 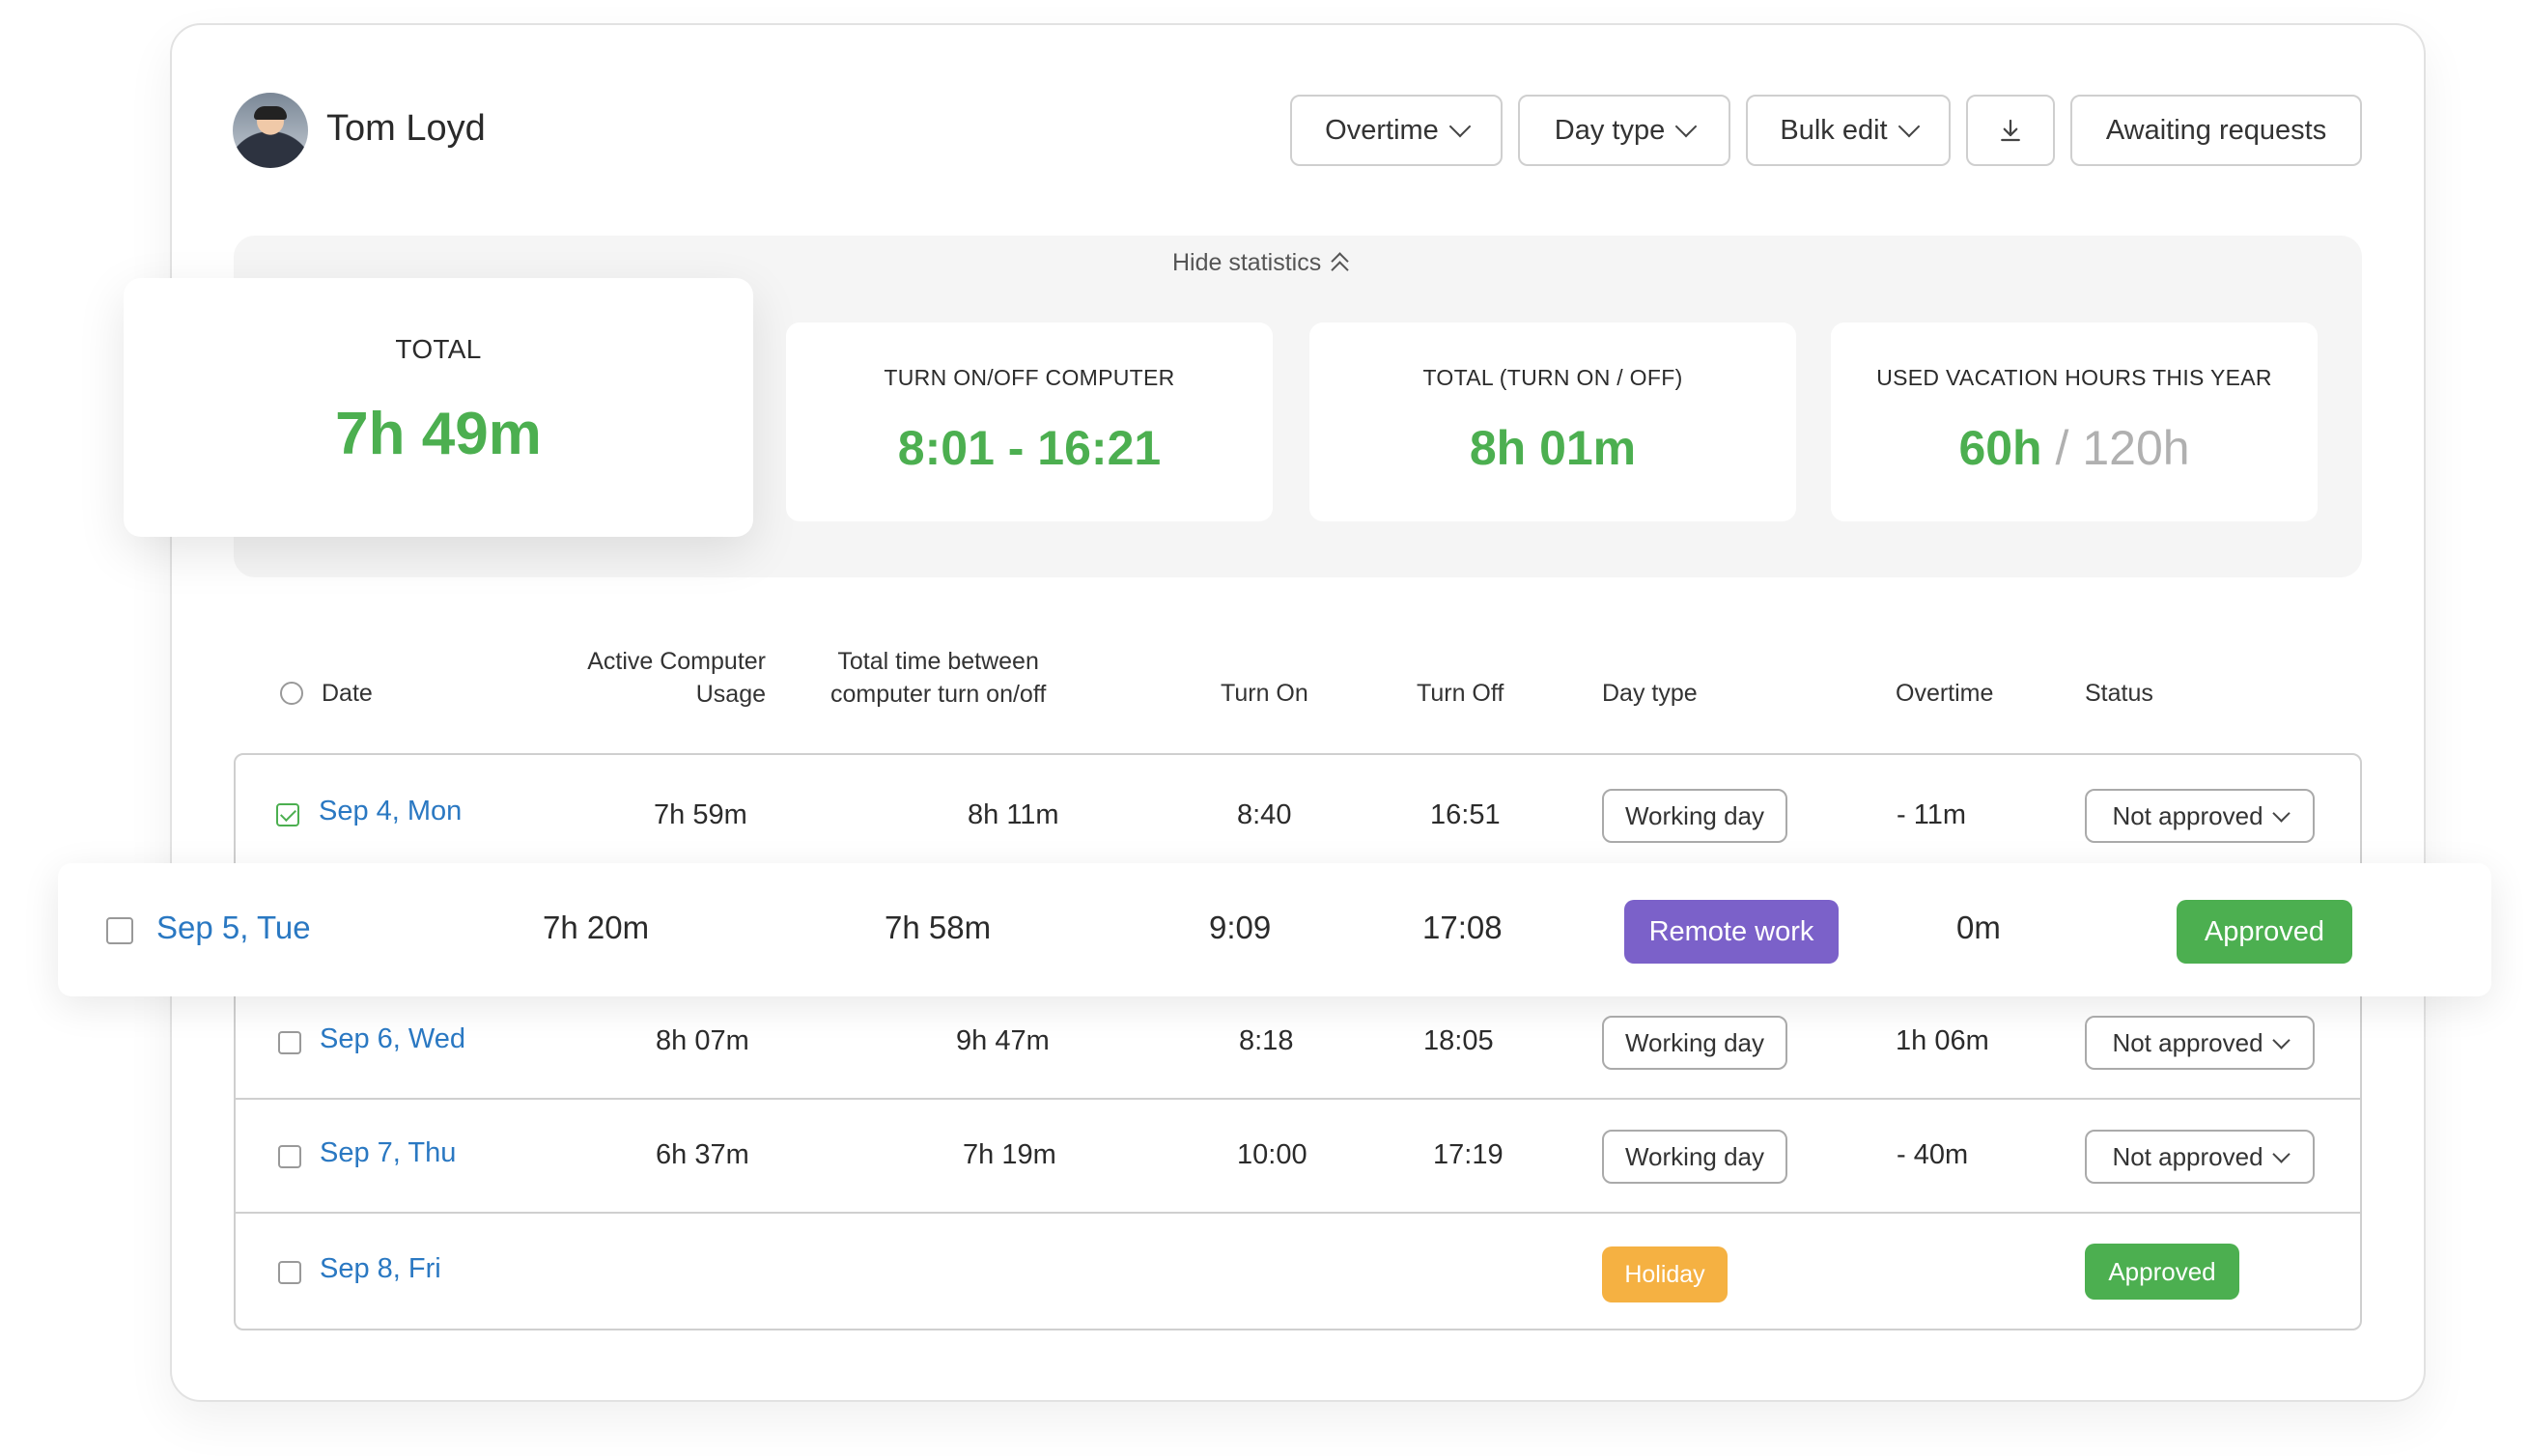 I want to click on day-type-badge-remote: Remote work, so click(x=1731, y=932).